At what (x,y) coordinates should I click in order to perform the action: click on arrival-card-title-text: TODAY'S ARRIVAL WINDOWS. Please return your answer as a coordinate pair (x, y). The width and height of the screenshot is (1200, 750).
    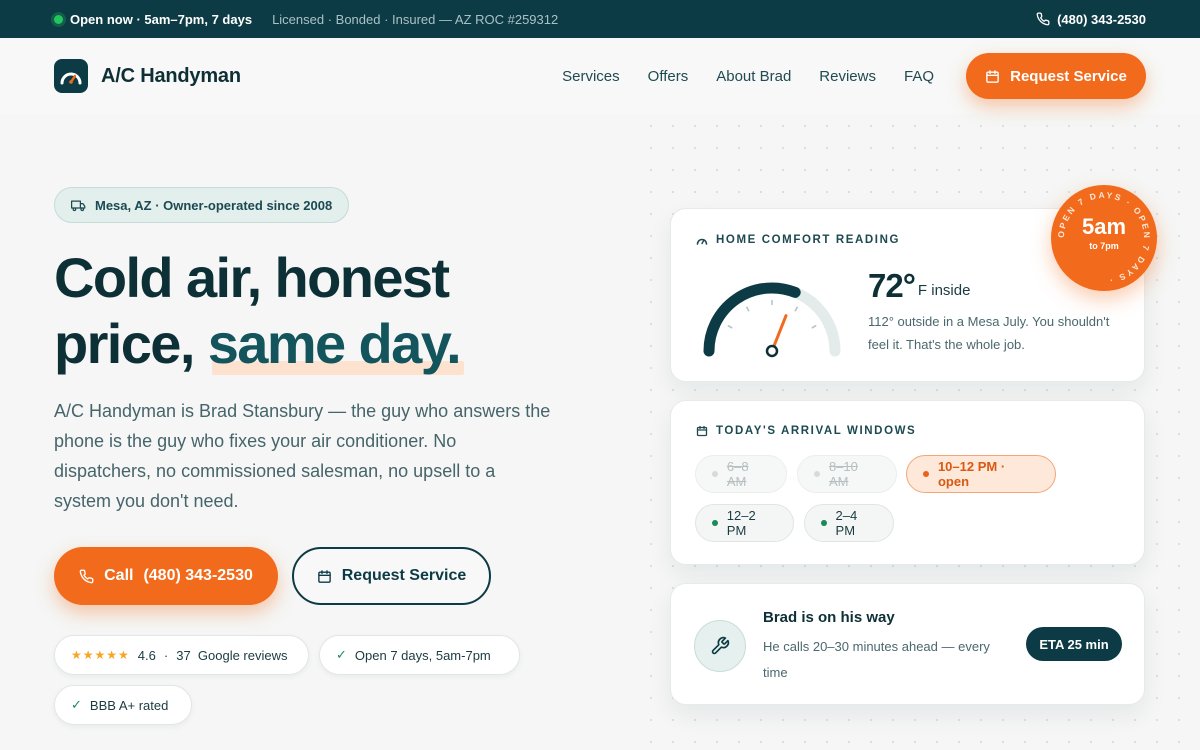
    Looking at the image, I should click on (816, 431).